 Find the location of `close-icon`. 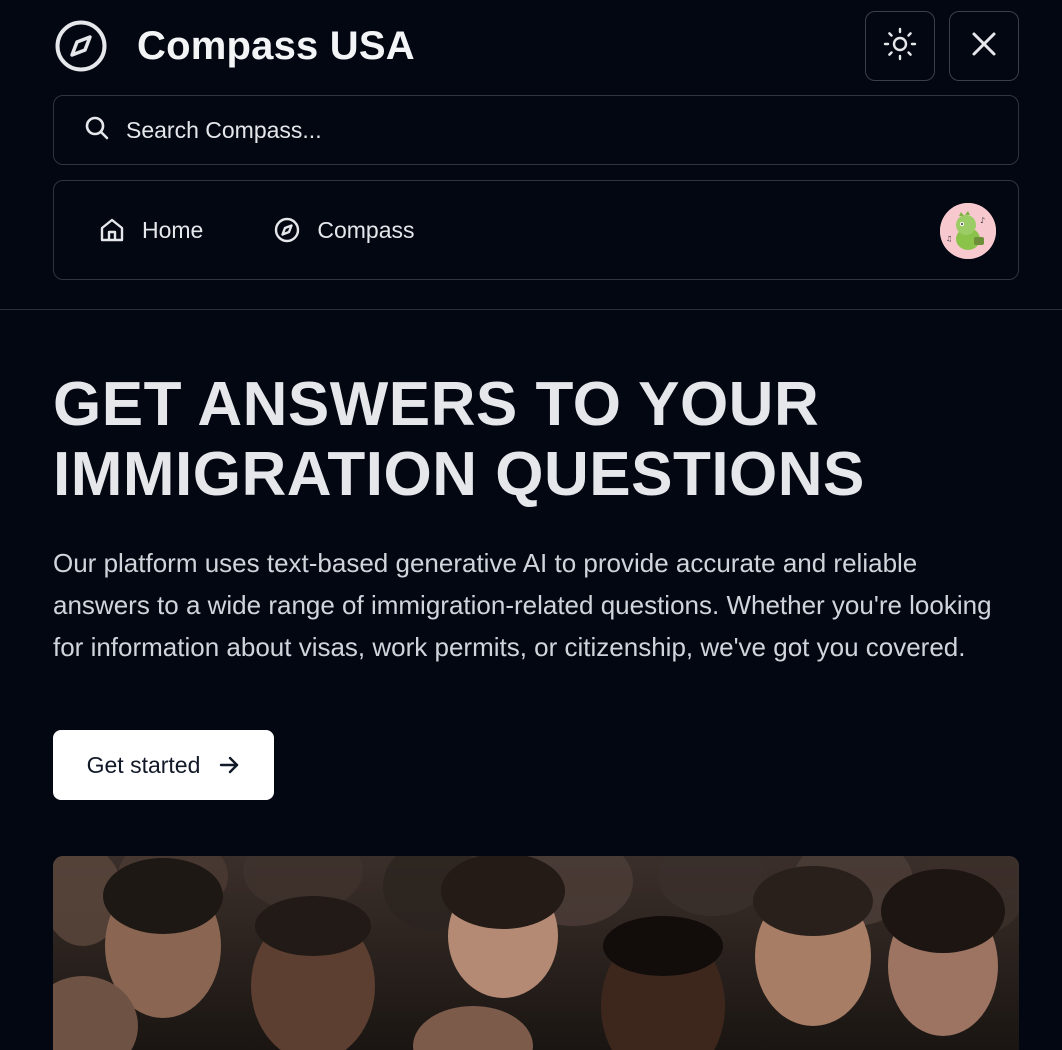

close-icon is located at coordinates (984, 46).